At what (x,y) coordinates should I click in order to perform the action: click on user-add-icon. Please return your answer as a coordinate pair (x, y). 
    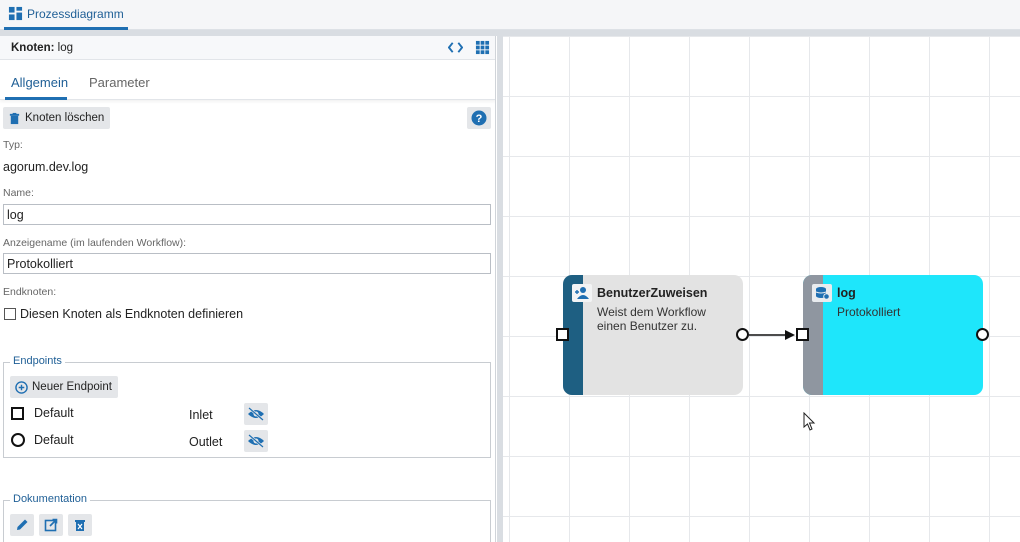
    Looking at the image, I should click on (582, 293).